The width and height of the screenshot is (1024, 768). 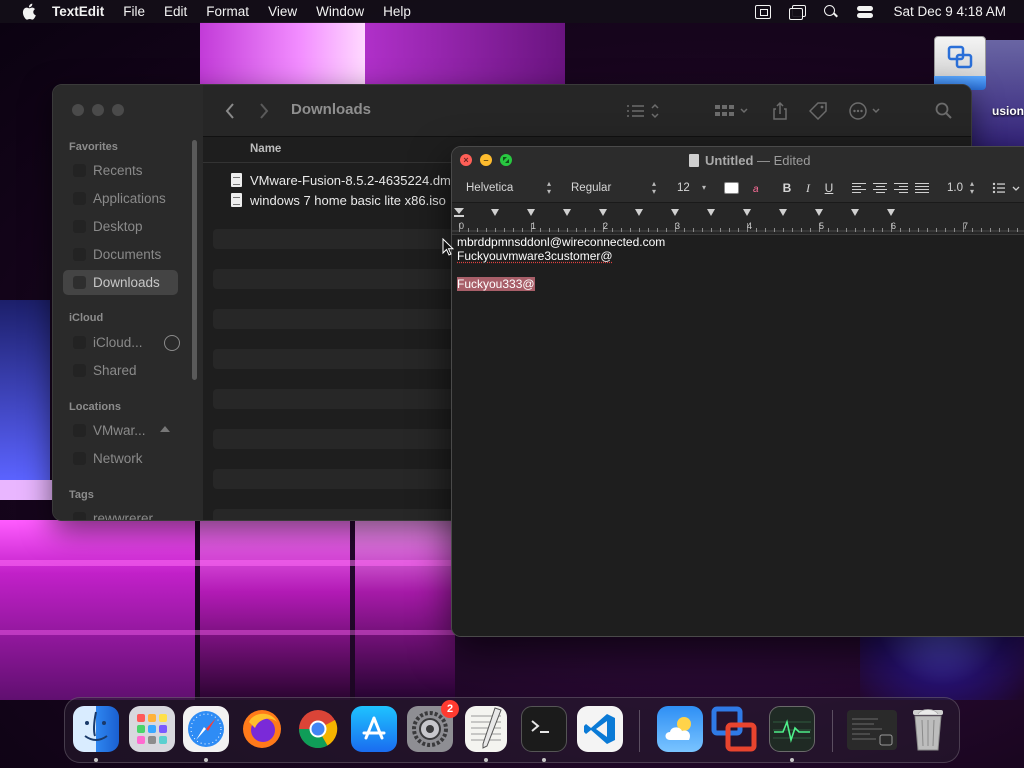 What do you see at coordinates (486, 160) in the screenshot?
I see `minimize-button: –` at bounding box center [486, 160].